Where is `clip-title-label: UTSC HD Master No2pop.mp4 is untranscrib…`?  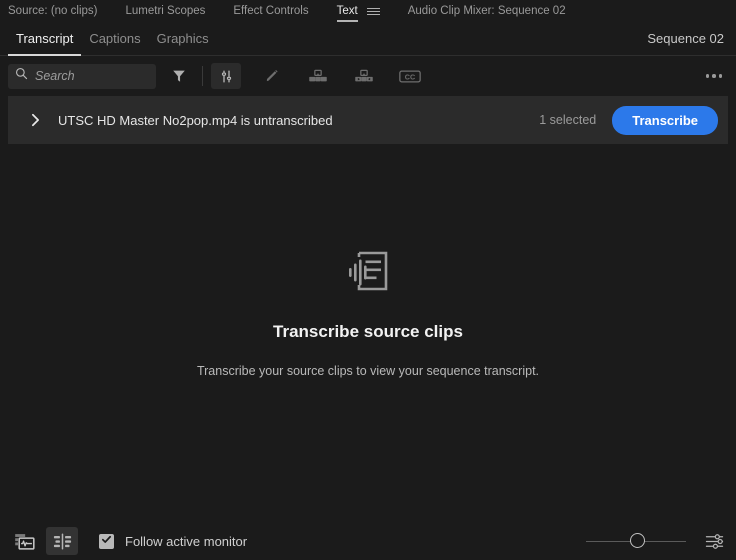
clip-title-label: UTSC HD Master No2pop.mp4 is untranscrib… is located at coordinates (195, 120).